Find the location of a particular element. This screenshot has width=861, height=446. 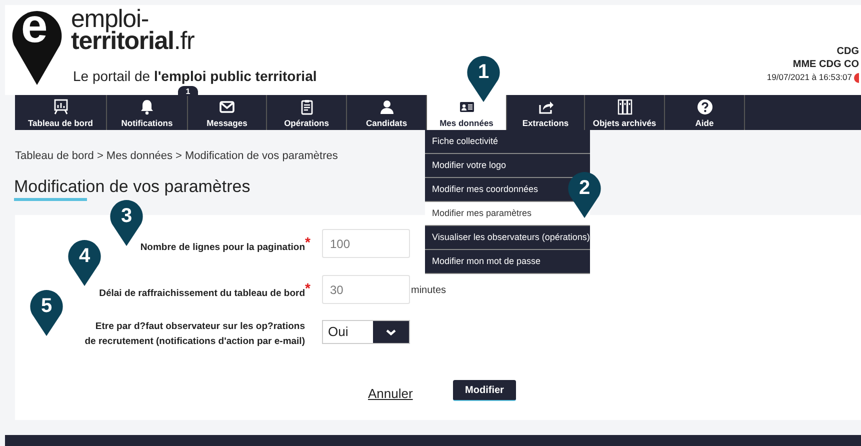

menu-item: Modifier mes paramètres is located at coordinates (507, 214).